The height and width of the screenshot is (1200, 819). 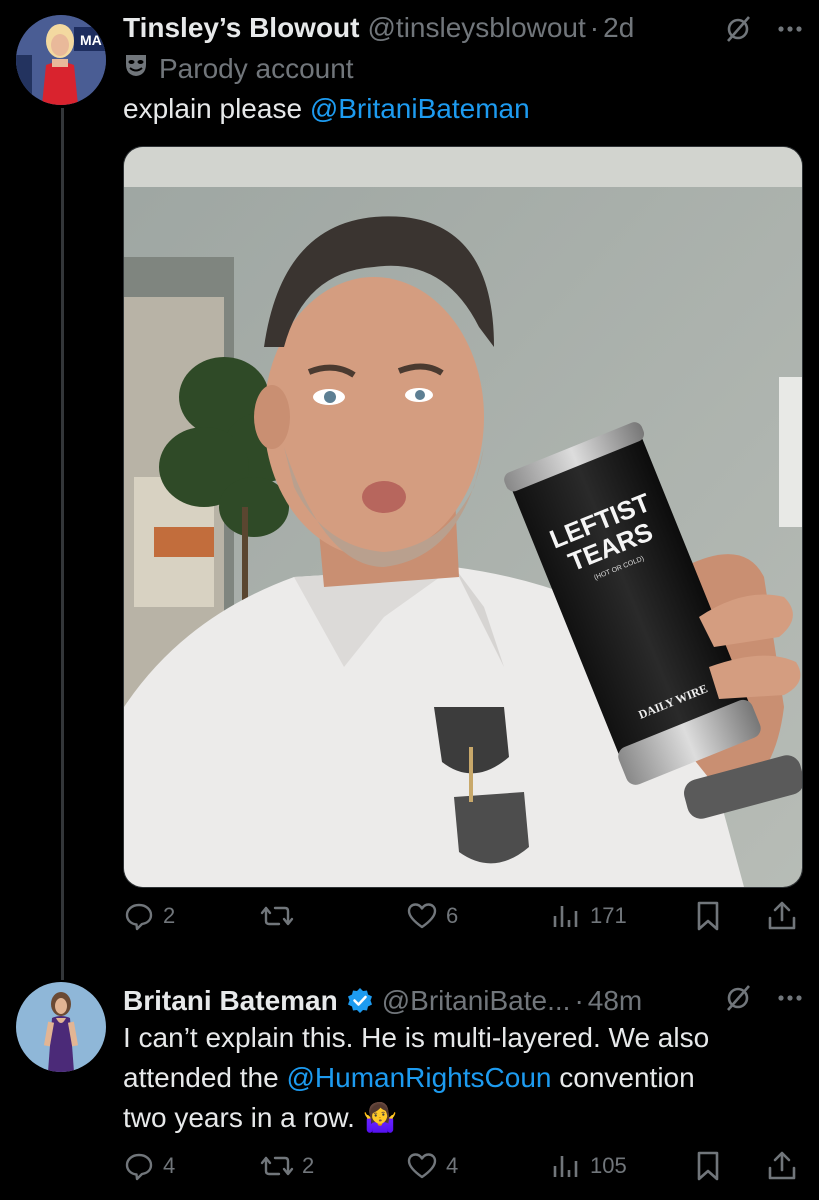 I want to click on tweet-1-actions: 2 6 171, so click(x=409, y=918).